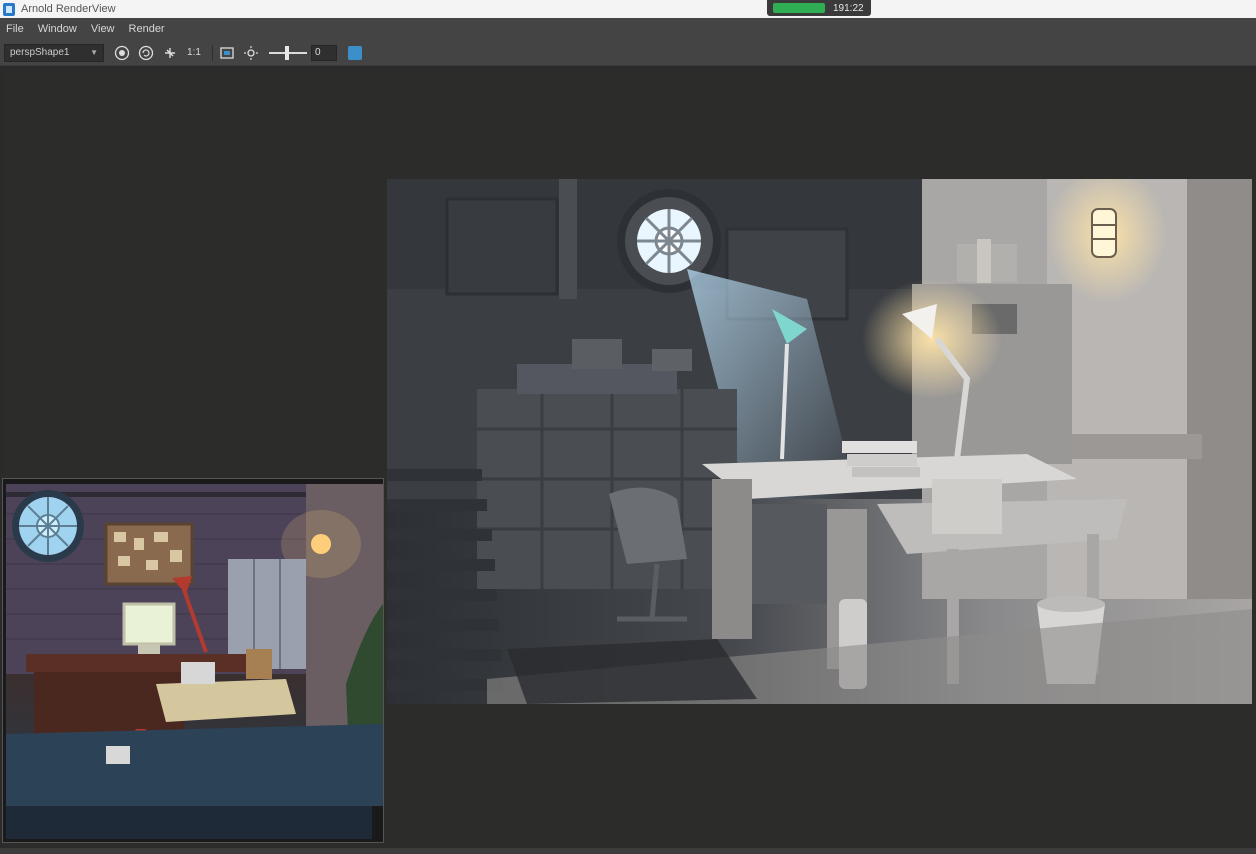 The height and width of the screenshot is (854, 1256). I want to click on status-strip, so click(628, 851).